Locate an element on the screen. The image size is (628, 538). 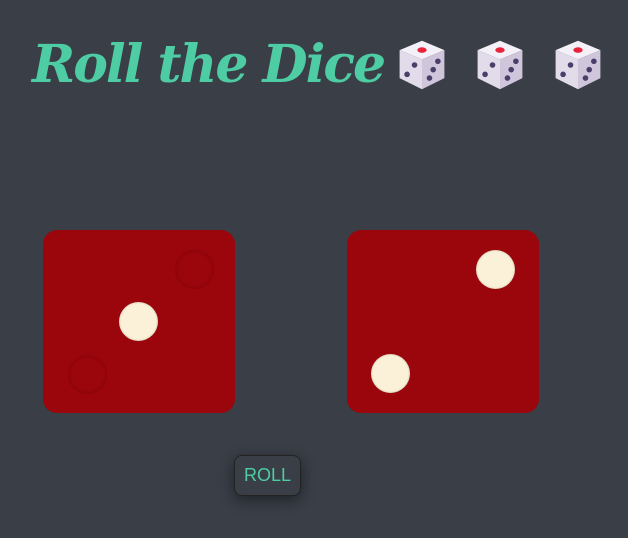
left-die is located at coordinates (139, 321).